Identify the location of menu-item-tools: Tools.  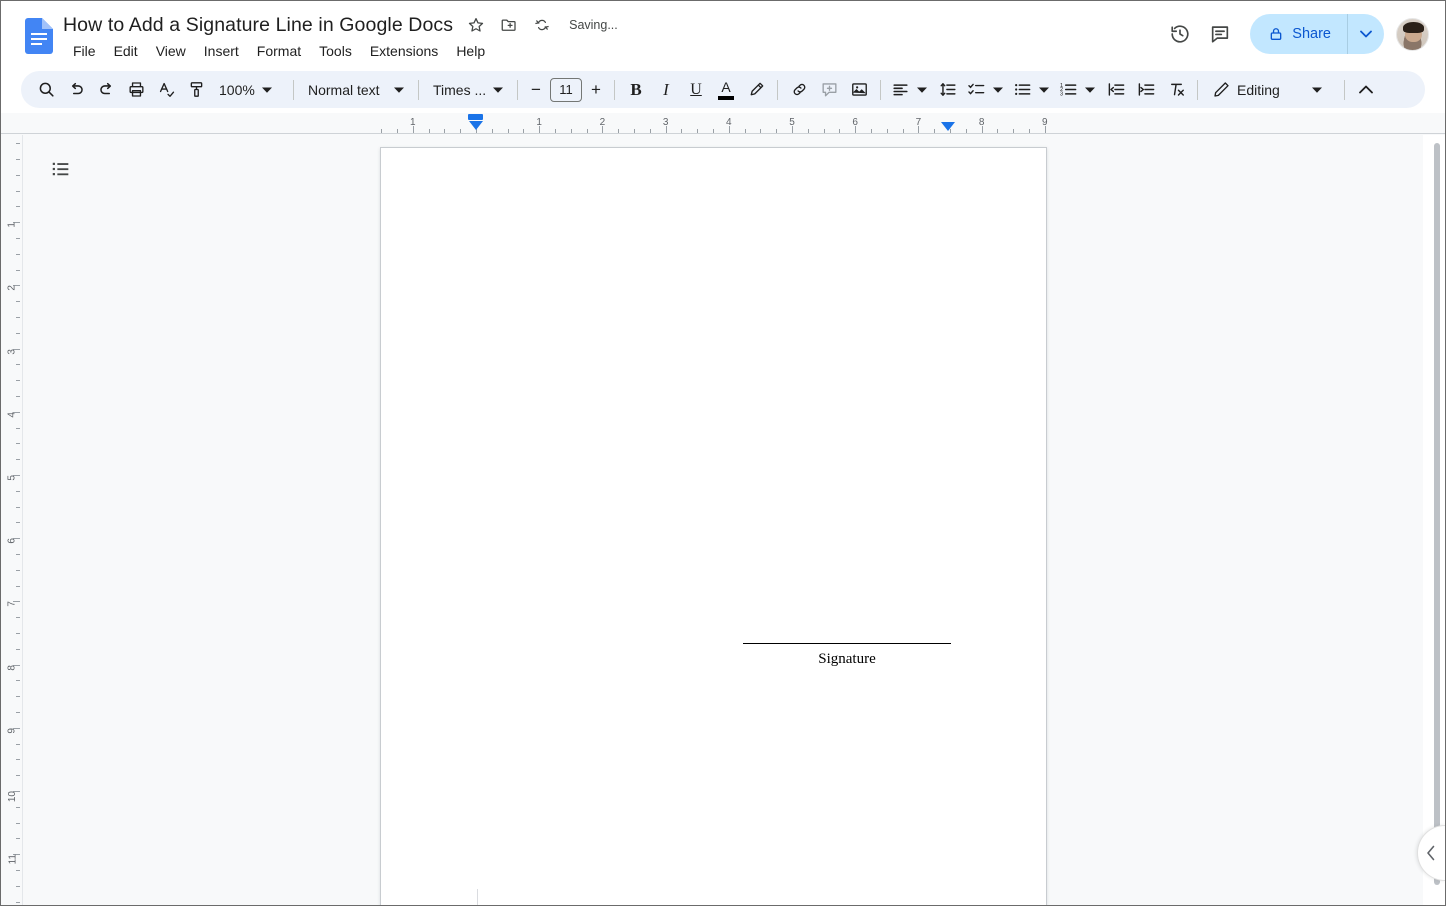
(335, 51).